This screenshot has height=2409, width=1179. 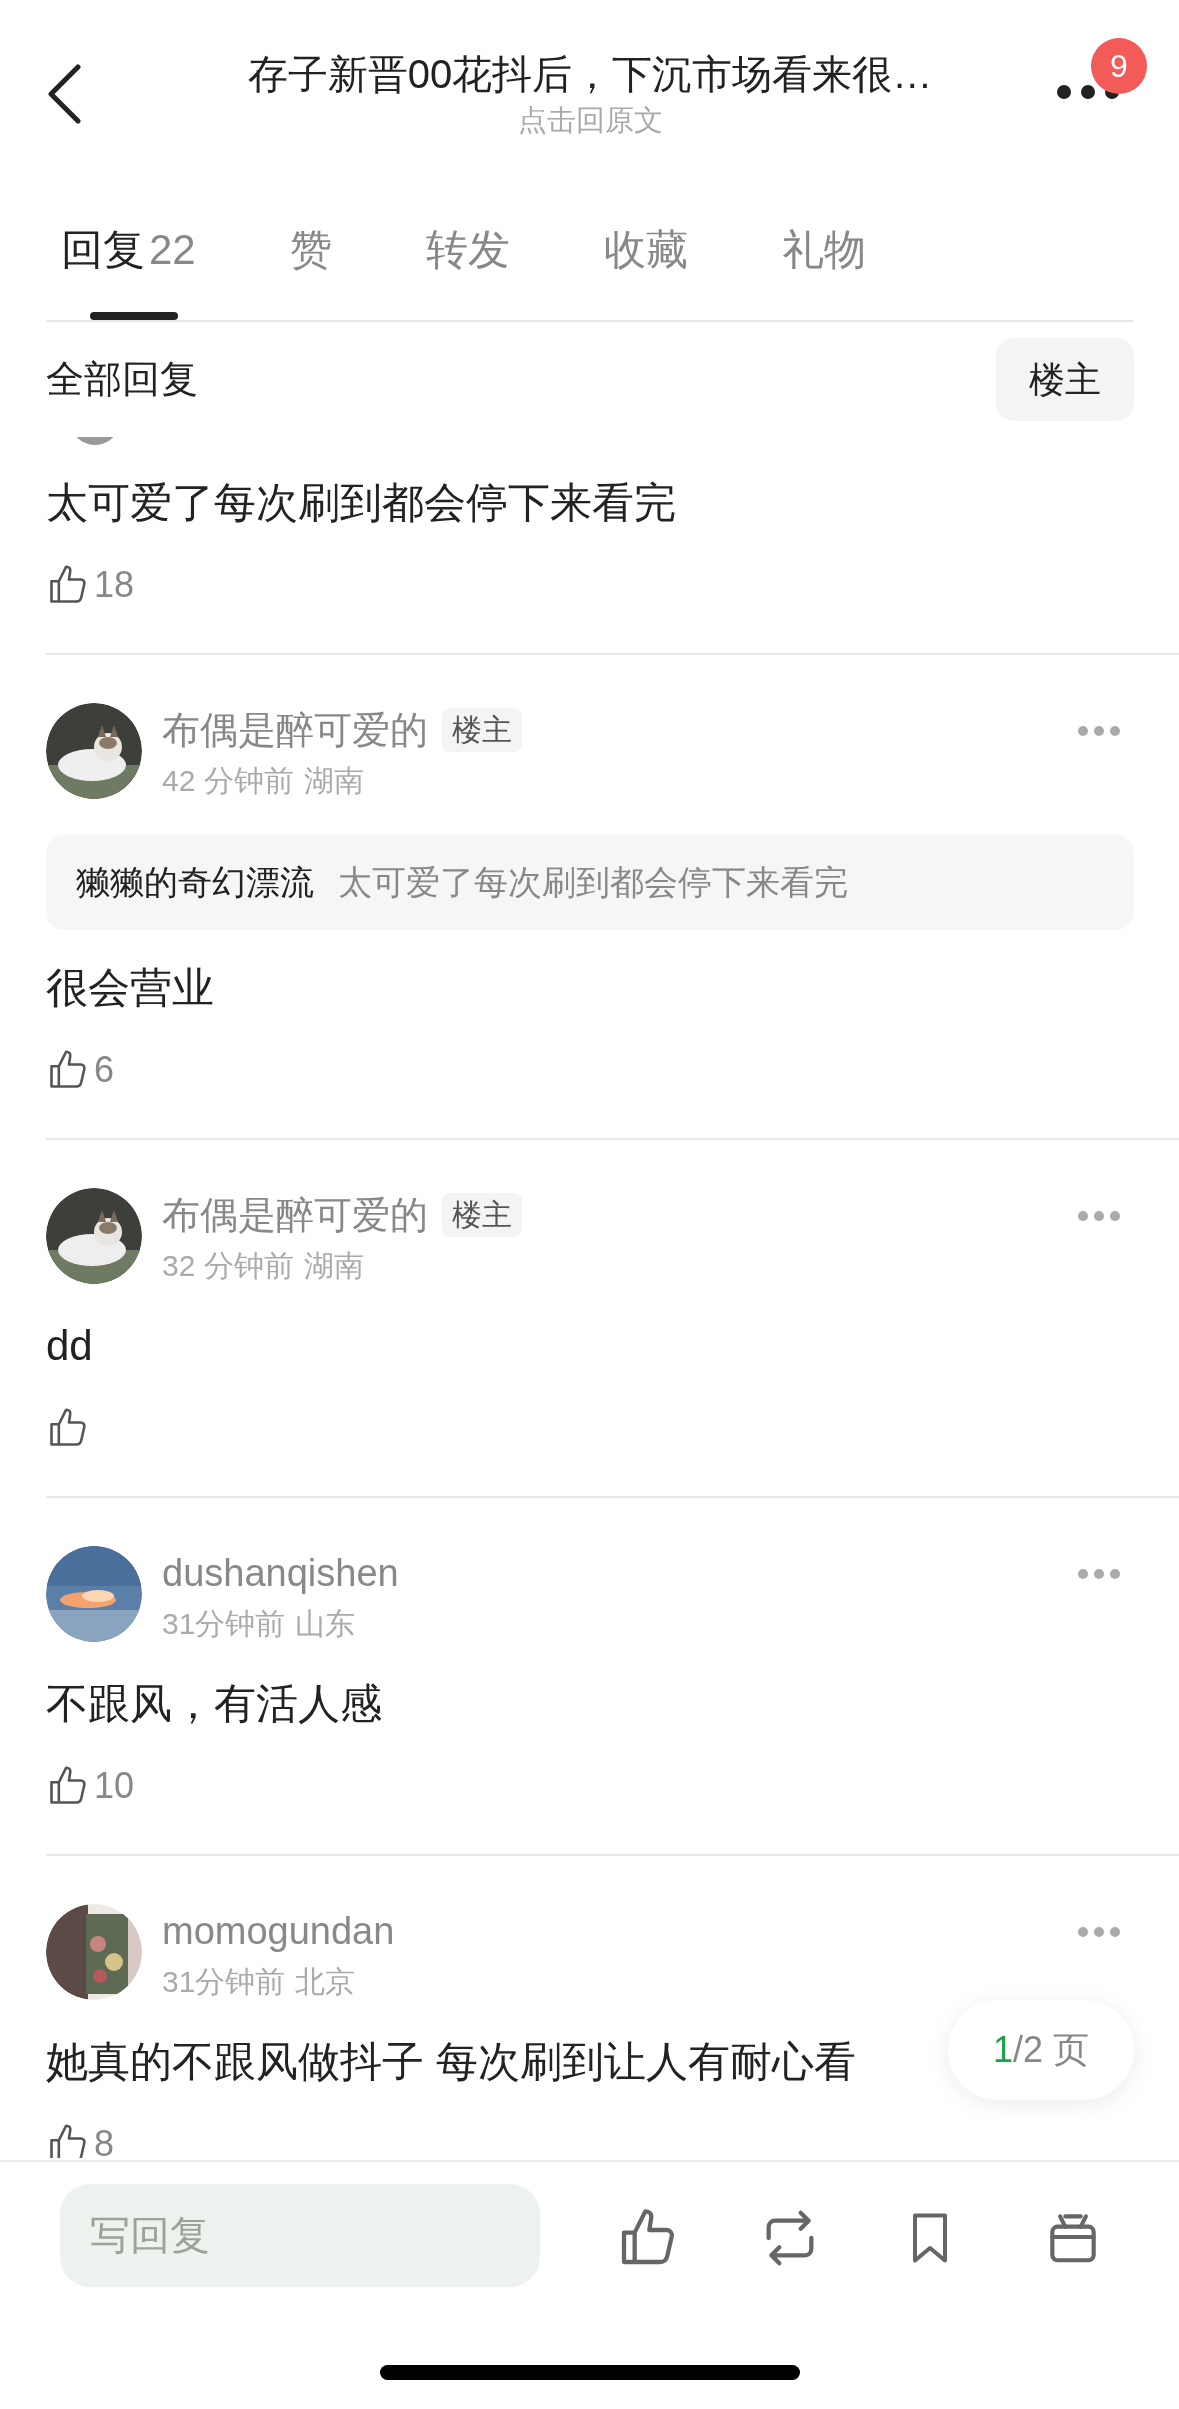 What do you see at coordinates (823, 250) in the screenshot?
I see `tab: 礼物` at bounding box center [823, 250].